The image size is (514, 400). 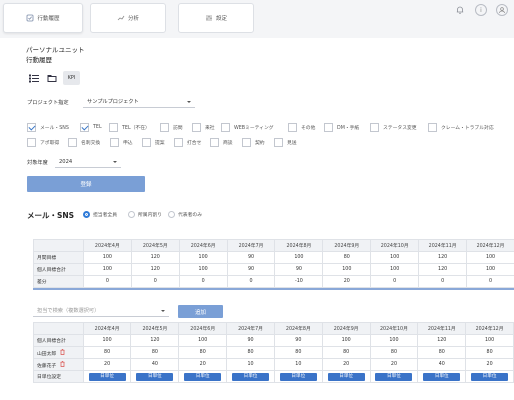 What do you see at coordinates (133, 19) in the screenshot?
I see `tab-label: 分析` at bounding box center [133, 19].